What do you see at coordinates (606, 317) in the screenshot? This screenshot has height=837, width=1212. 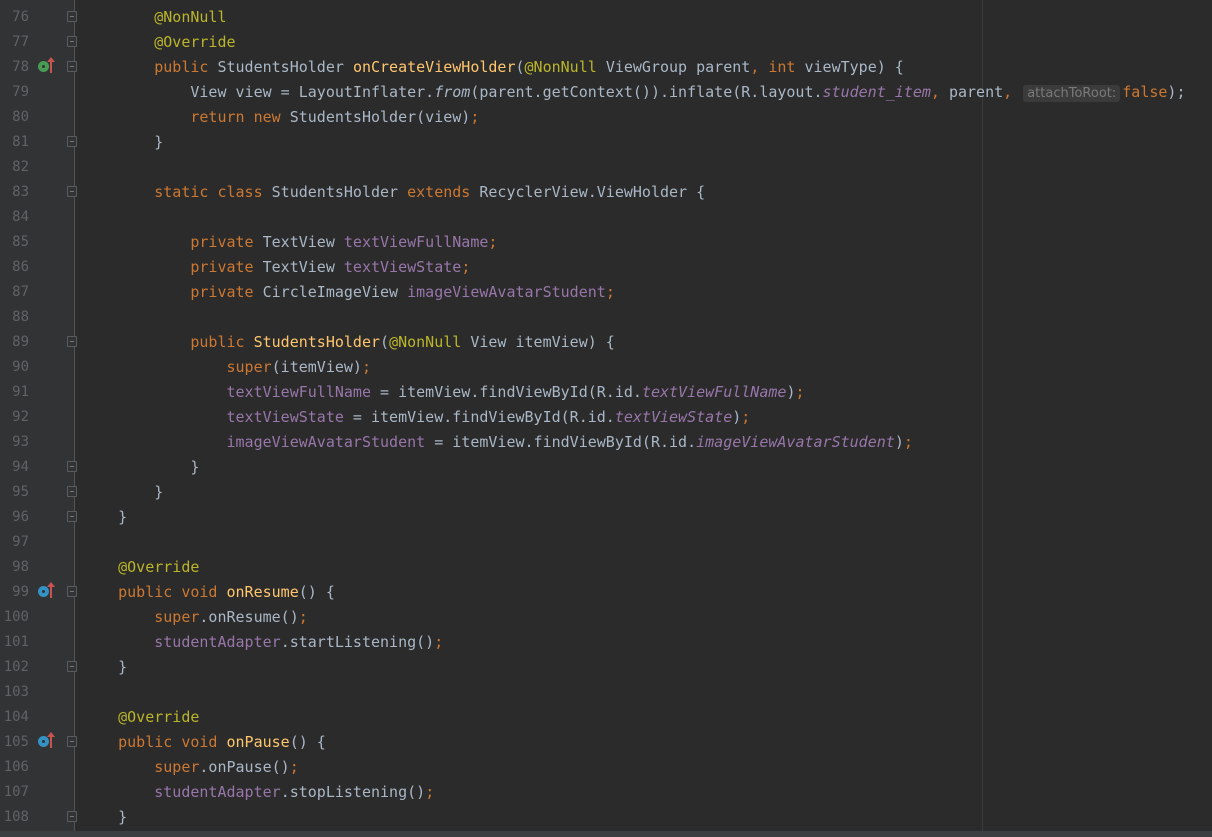 I see `code-line: 88` at bounding box center [606, 317].